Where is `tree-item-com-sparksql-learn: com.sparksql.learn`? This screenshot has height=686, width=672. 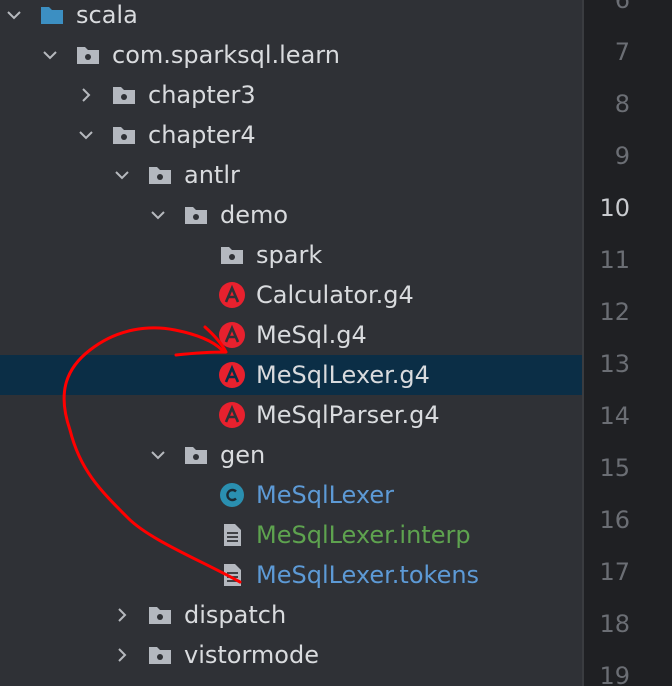 tree-item-com-sparksql-learn: com.sparksql.learn is located at coordinates (291, 55).